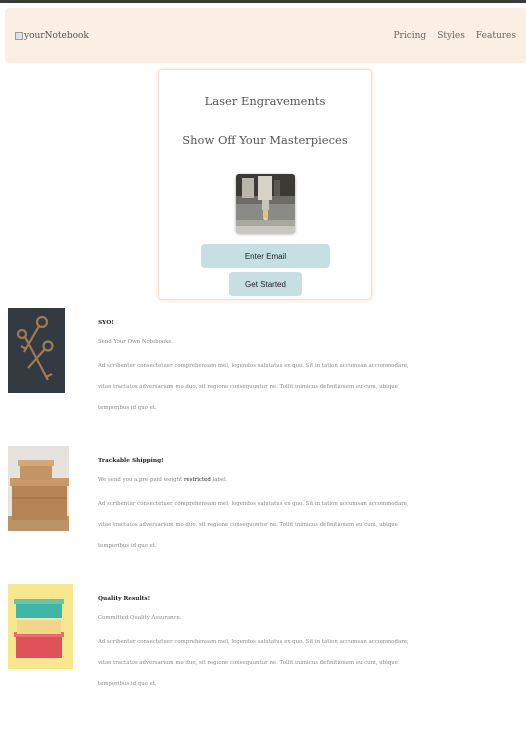 This screenshot has height=729, width=526. Describe the element at coordinates (265, 284) in the screenshot. I see `get-started-button: Get Started` at that location.